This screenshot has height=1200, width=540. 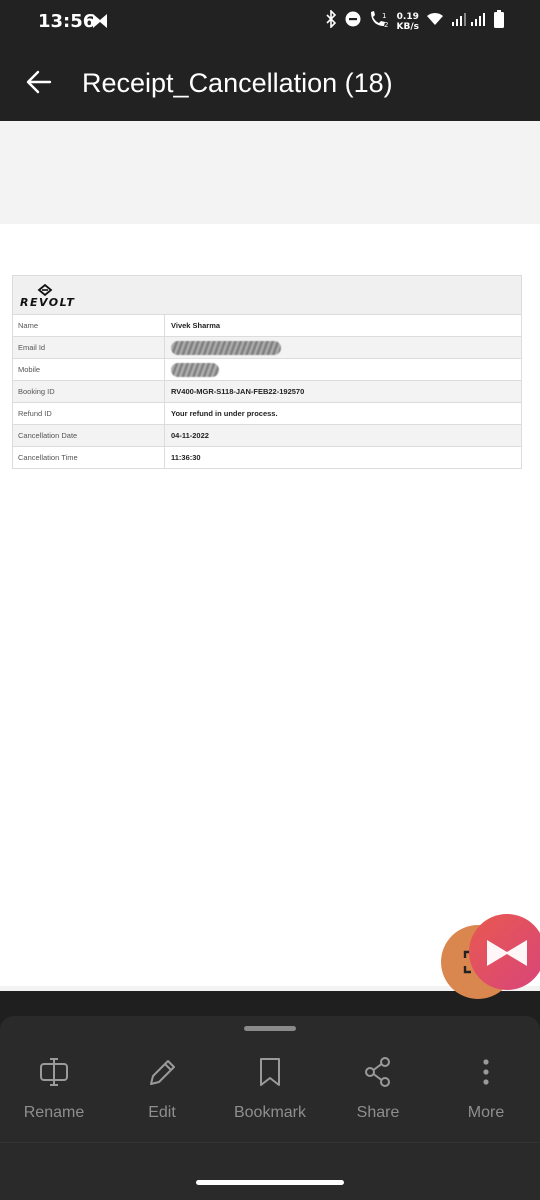 I want to click on back-arrow-icon, so click(x=39, y=84).